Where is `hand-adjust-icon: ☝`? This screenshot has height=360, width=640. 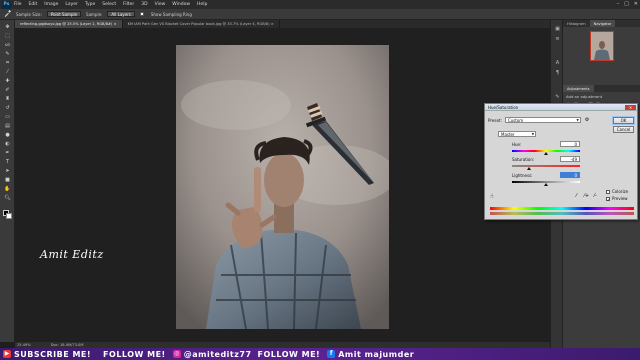 hand-adjust-icon: ☝ is located at coordinates (492, 196).